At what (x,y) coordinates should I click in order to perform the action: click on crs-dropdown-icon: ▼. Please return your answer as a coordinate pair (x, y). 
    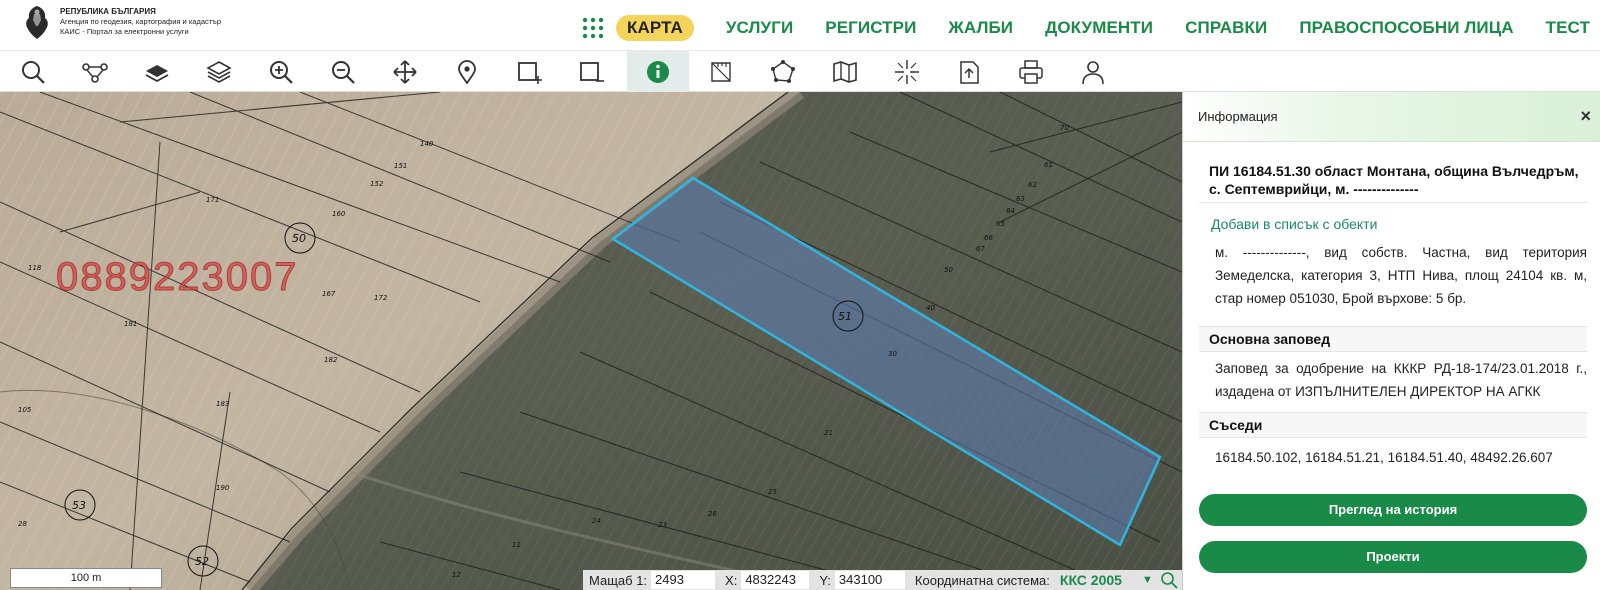
    Looking at the image, I should click on (1147, 580).